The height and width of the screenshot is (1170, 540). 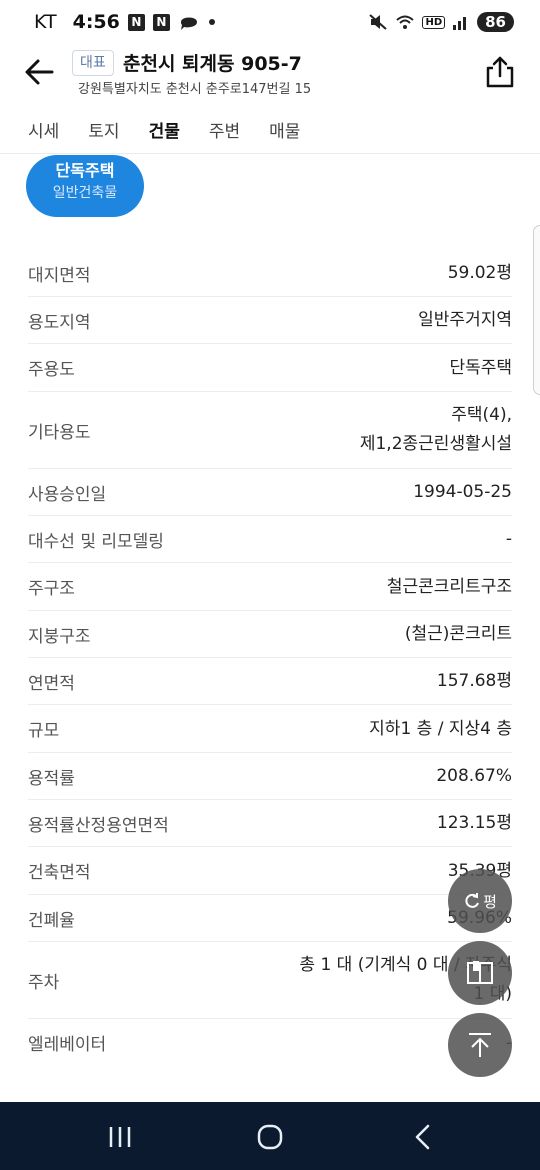 I want to click on recent-apps-icon, so click(x=120, y=1137).